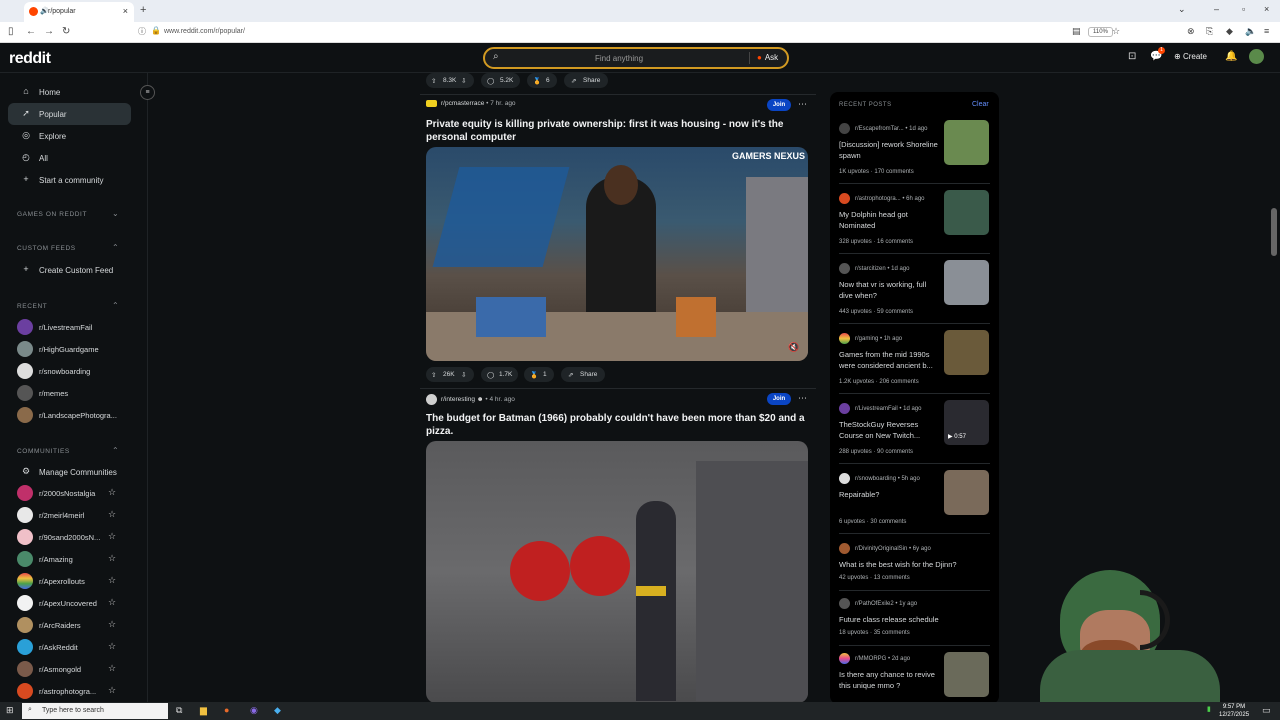 The width and height of the screenshot is (1280, 720). What do you see at coordinates (1216, 9) in the screenshot?
I see `minimize-button: –` at bounding box center [1216, 9].